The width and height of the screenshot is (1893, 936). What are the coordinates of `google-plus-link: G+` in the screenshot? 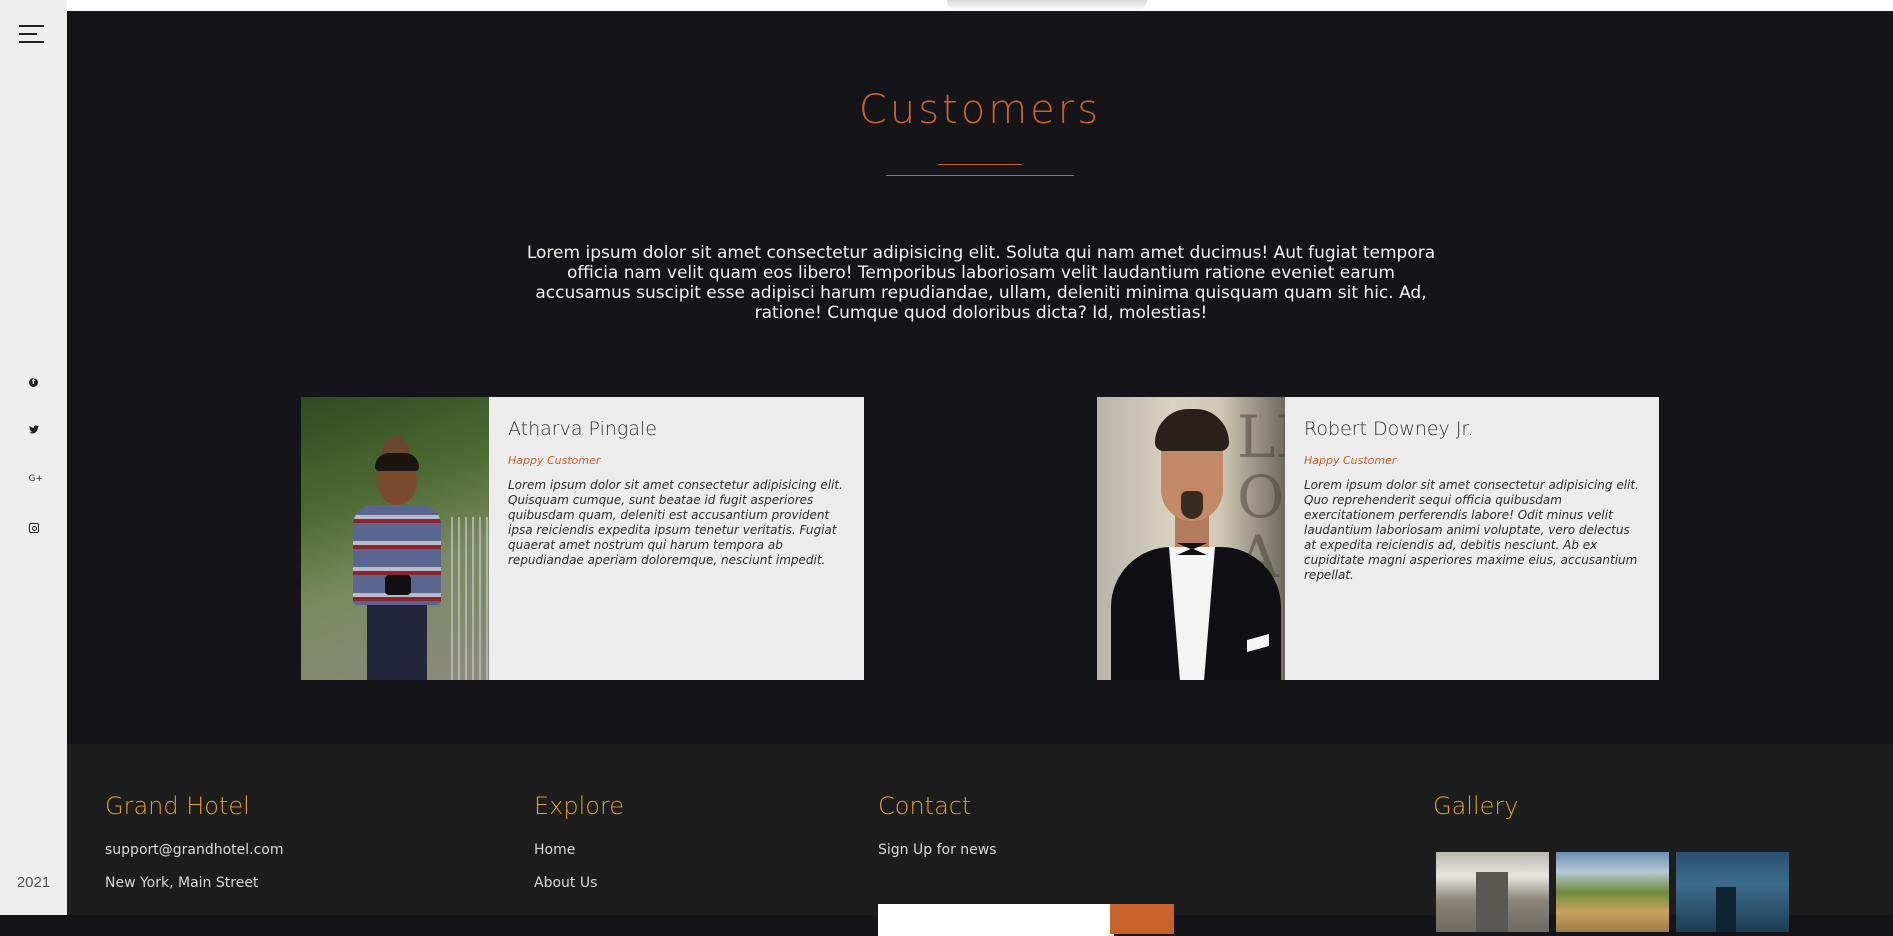 It's located at (33, 479).